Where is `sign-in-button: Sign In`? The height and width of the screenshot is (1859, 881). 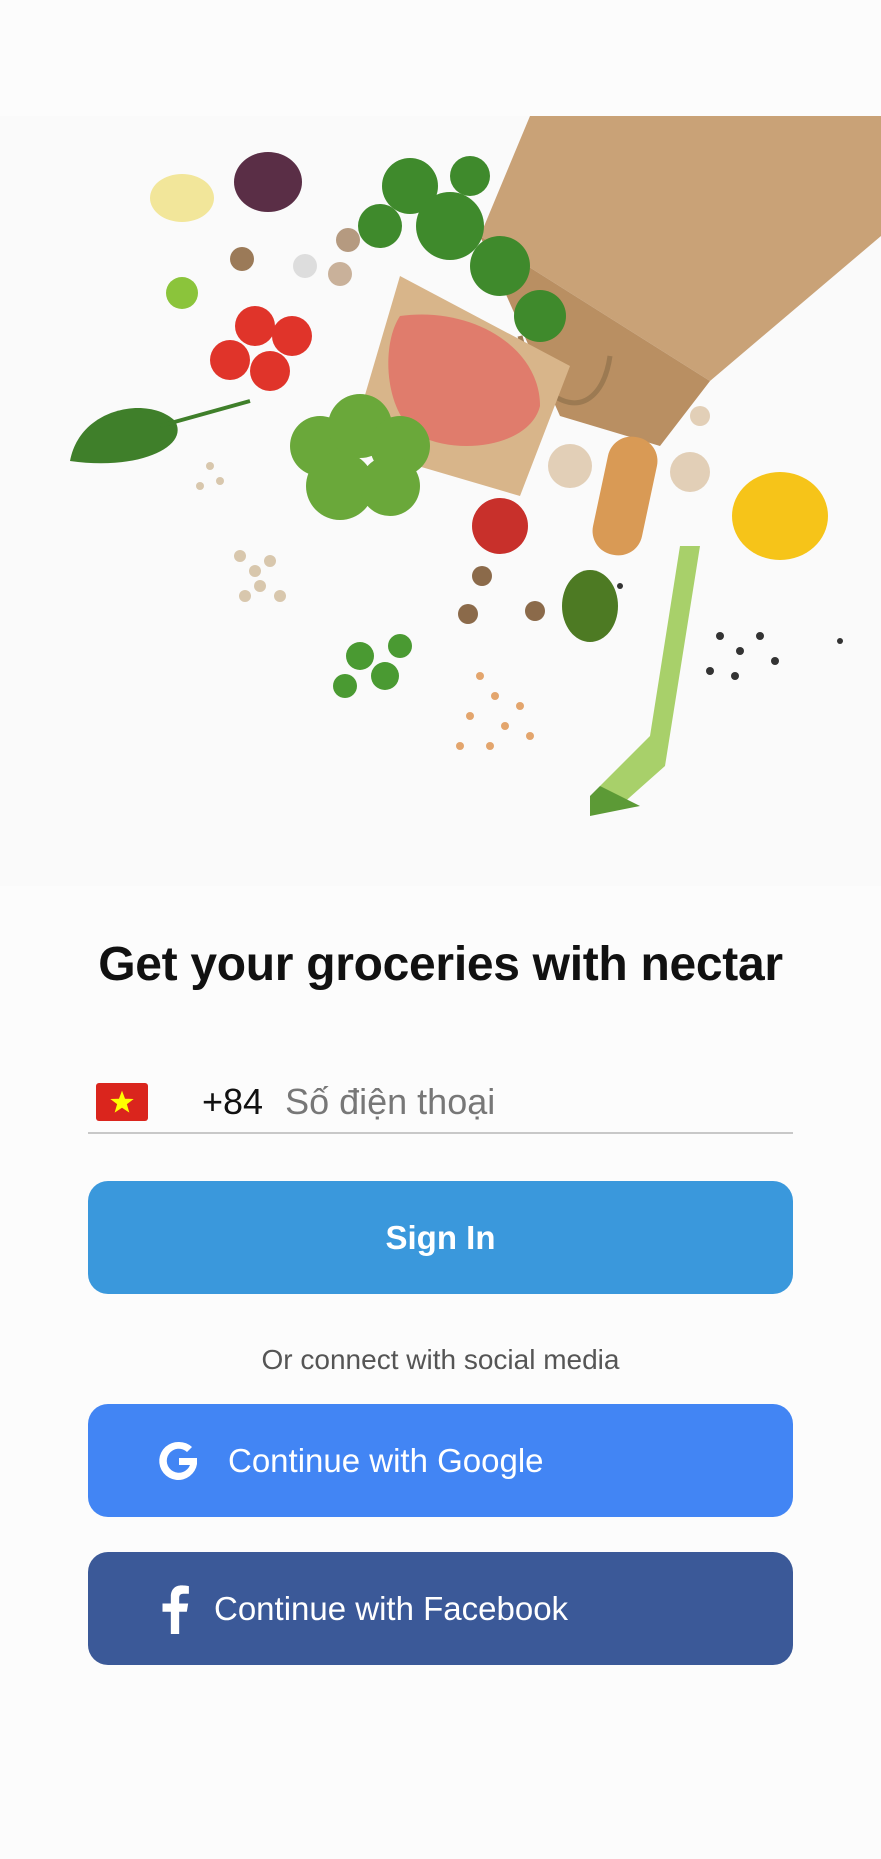 sign-in-button: Sign In is located at coordinates (440, 1237).